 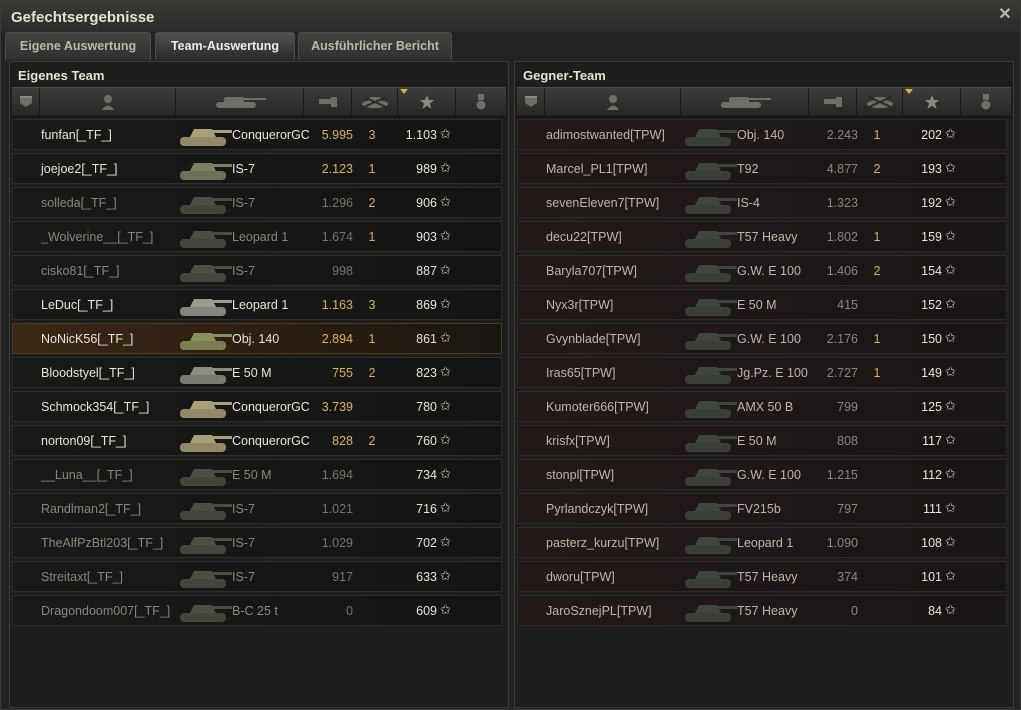 I want to click on player-row: joejoe2[_TF_] IS-7 2.123 1 989 ✩, so click(x=257, y=168).